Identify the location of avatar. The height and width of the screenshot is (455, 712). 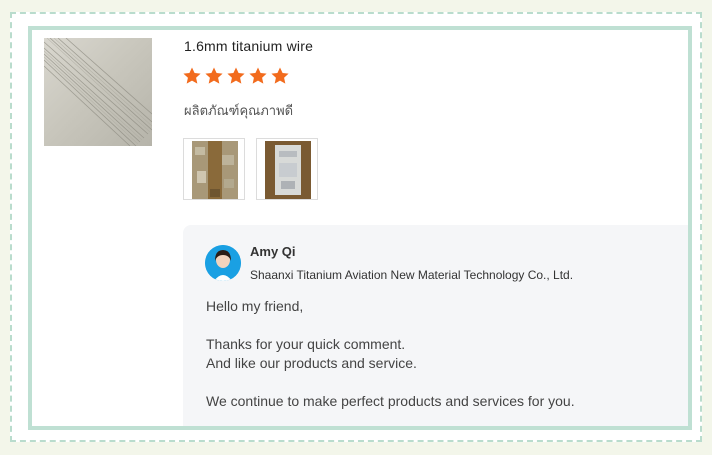
(223, 263).